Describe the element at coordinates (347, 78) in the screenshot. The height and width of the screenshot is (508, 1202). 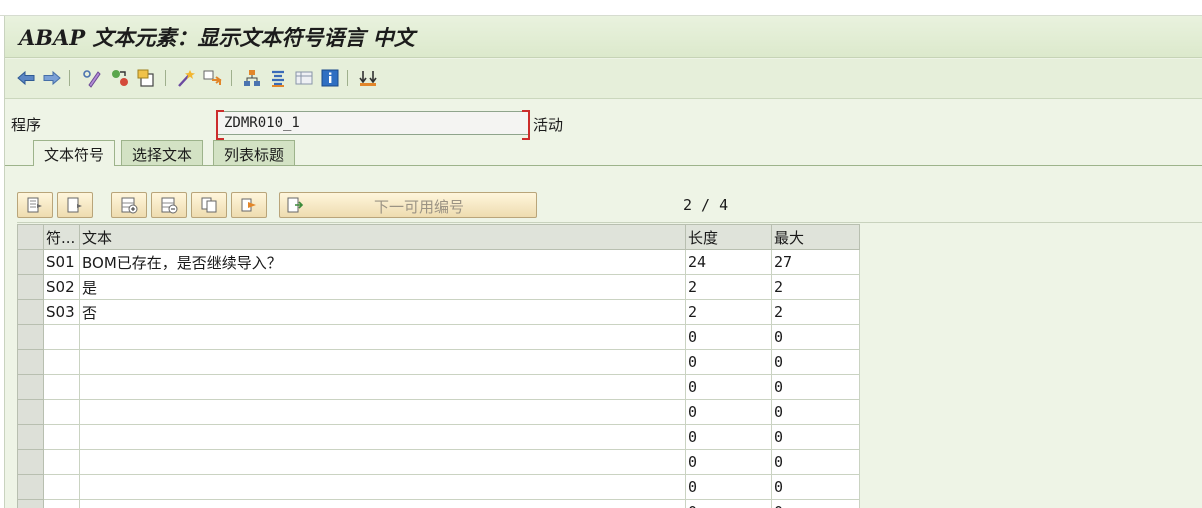
I see `toolbar-separator` at that location.